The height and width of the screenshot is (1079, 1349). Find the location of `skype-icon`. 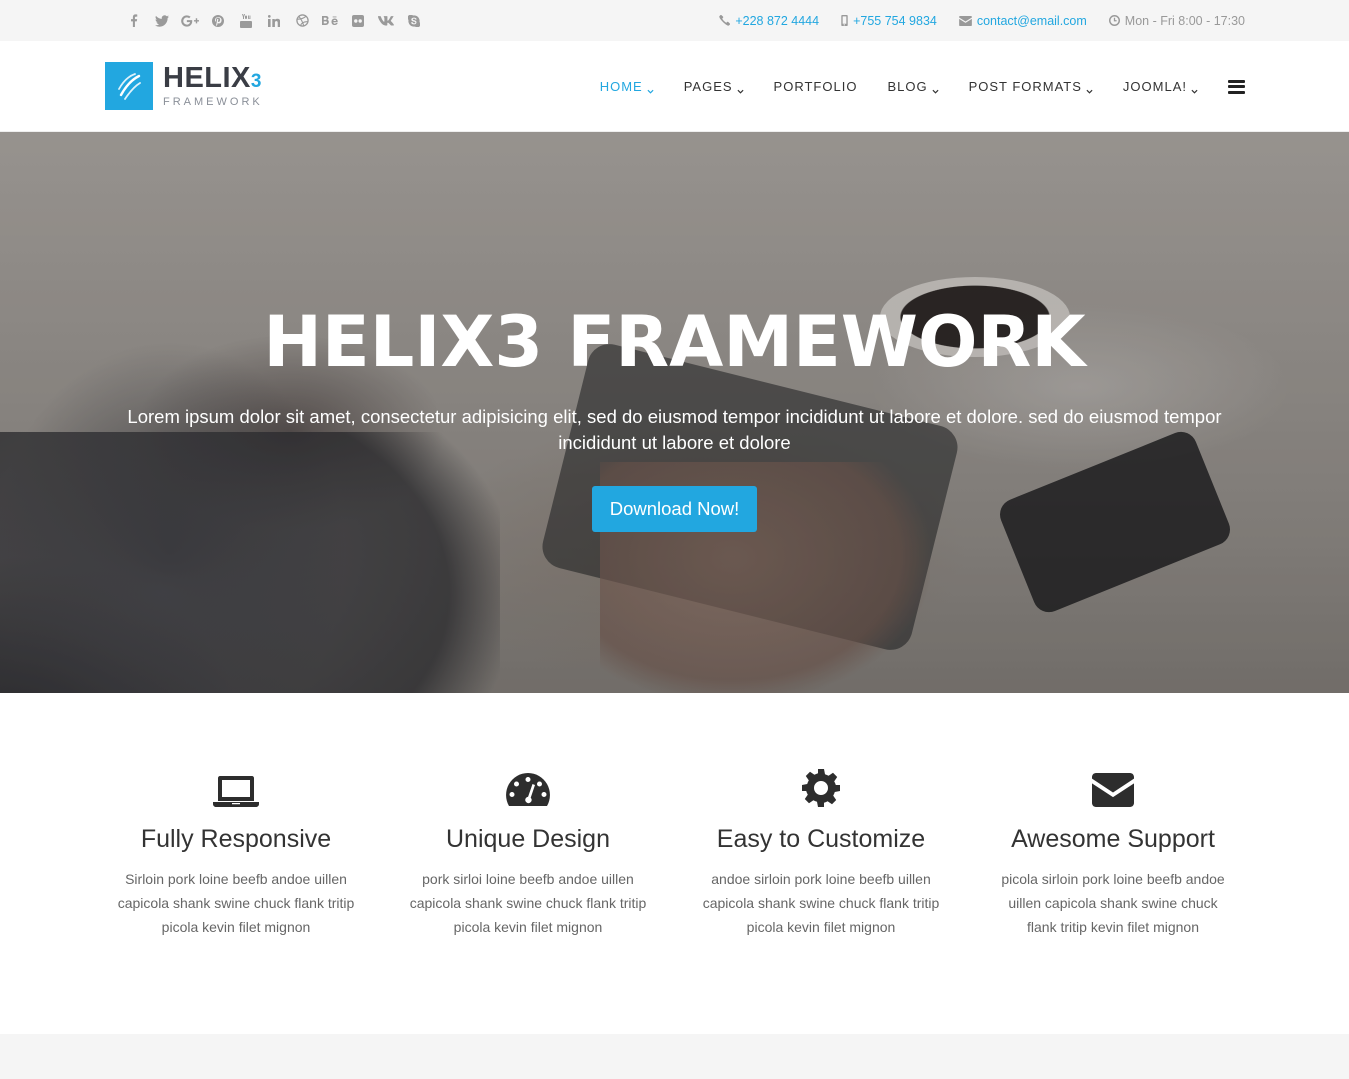

skype-icon is located at coordinates (414, 20).